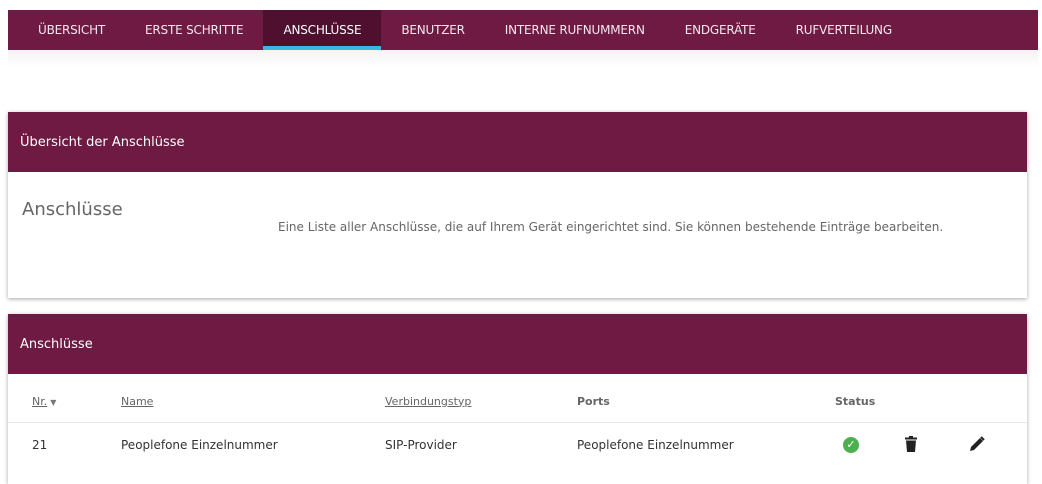 Image resolution: width=1042 pixels, height=484 pixels. What do you see at coordinates (137, 401) in the screenshot?
I see `column-label-name: Name` at bounding box center [137, 401].